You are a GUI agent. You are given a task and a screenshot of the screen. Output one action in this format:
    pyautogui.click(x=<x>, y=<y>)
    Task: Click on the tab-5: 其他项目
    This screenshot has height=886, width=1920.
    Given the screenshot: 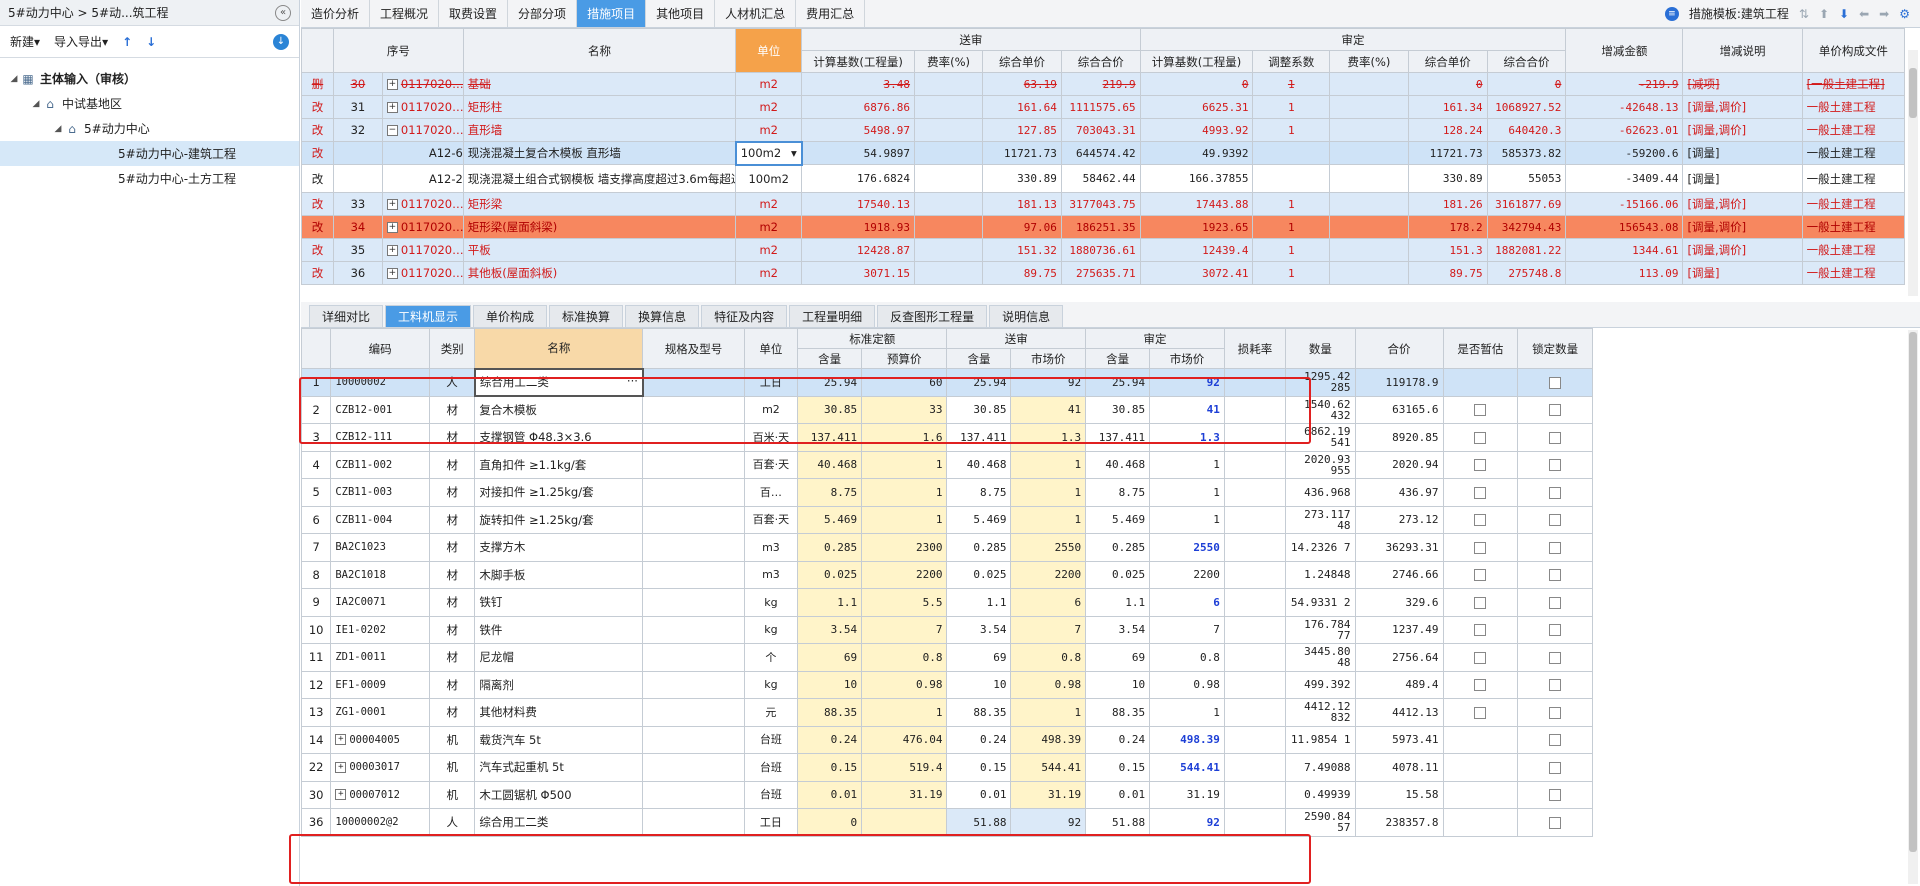 What is the action you would take?
    pyautogui.click(x=681, y=13)
    